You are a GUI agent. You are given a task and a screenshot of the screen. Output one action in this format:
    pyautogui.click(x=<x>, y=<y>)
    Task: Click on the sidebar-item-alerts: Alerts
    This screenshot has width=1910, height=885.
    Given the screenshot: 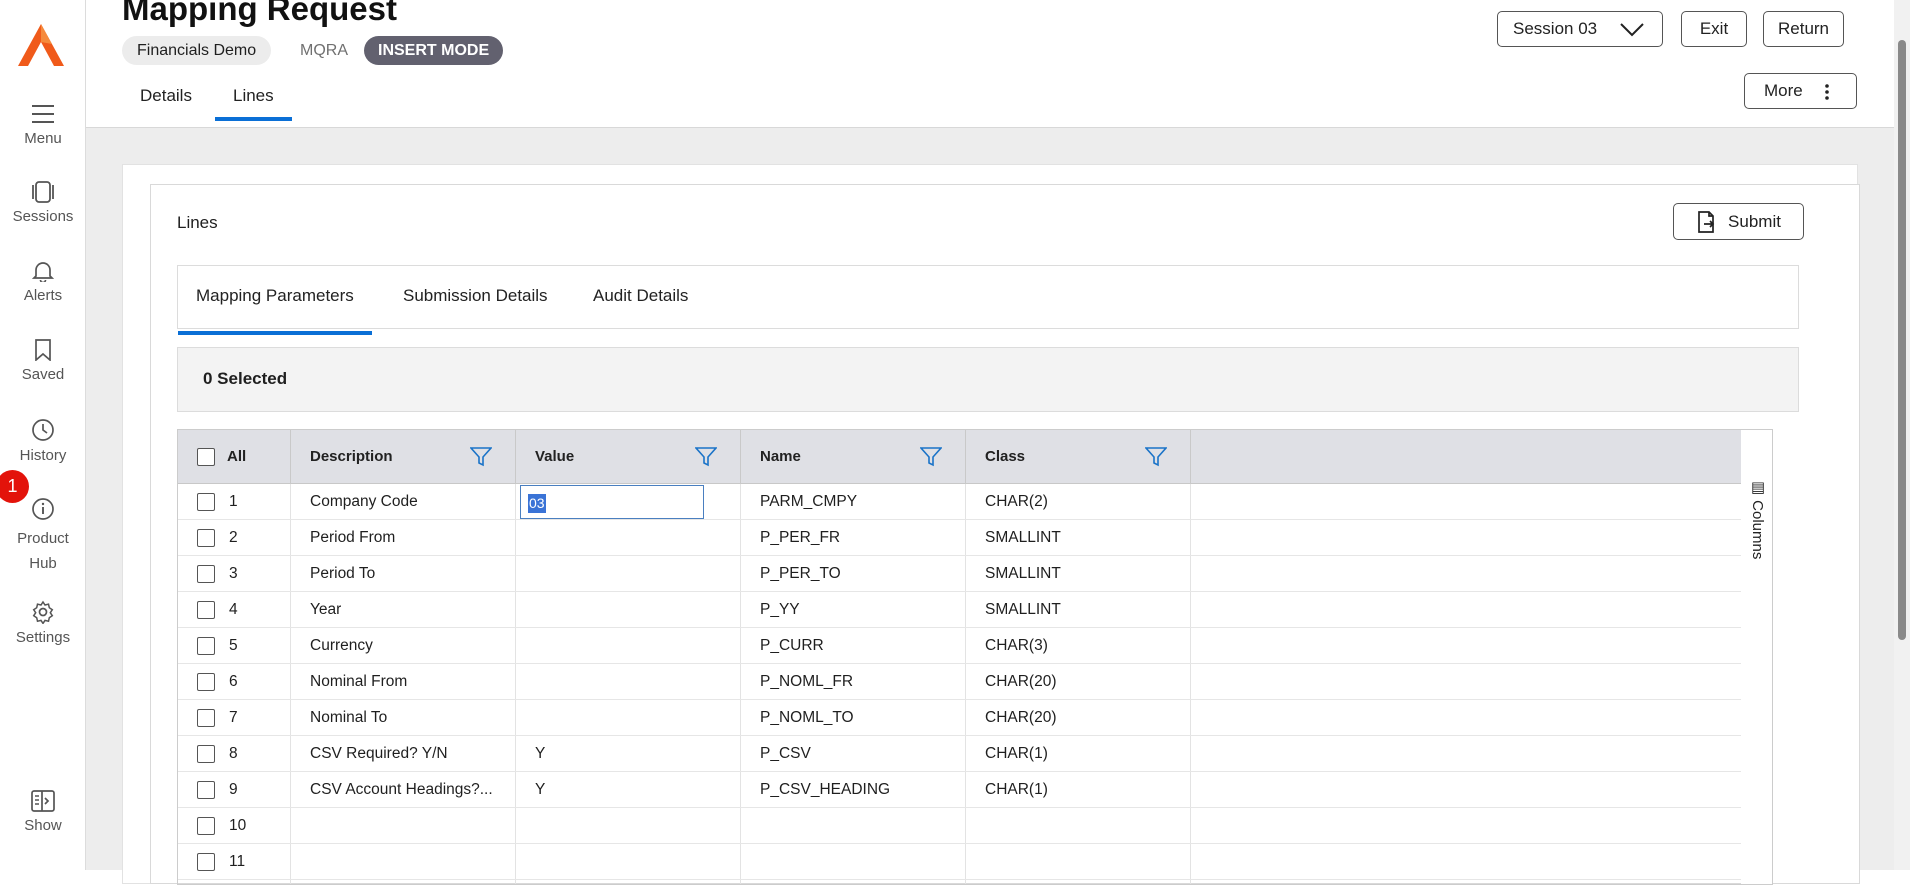 What is the action you would take?
    pyautogui.click(x=43, y=282)
    